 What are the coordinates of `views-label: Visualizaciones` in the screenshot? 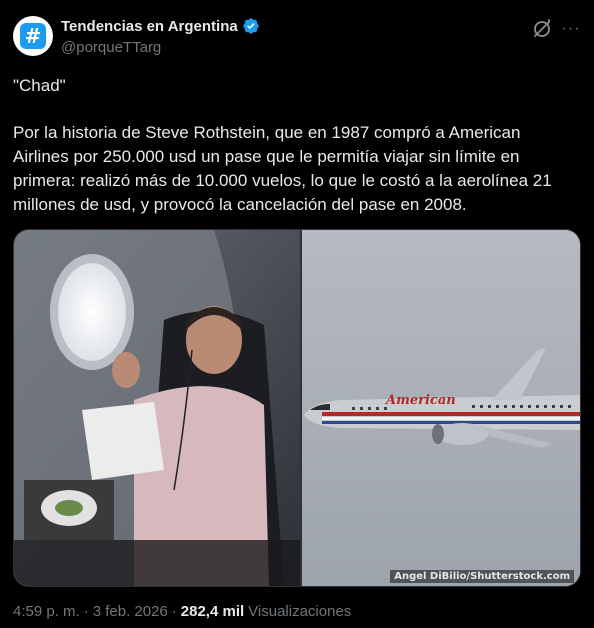 It's located at (300, 611).